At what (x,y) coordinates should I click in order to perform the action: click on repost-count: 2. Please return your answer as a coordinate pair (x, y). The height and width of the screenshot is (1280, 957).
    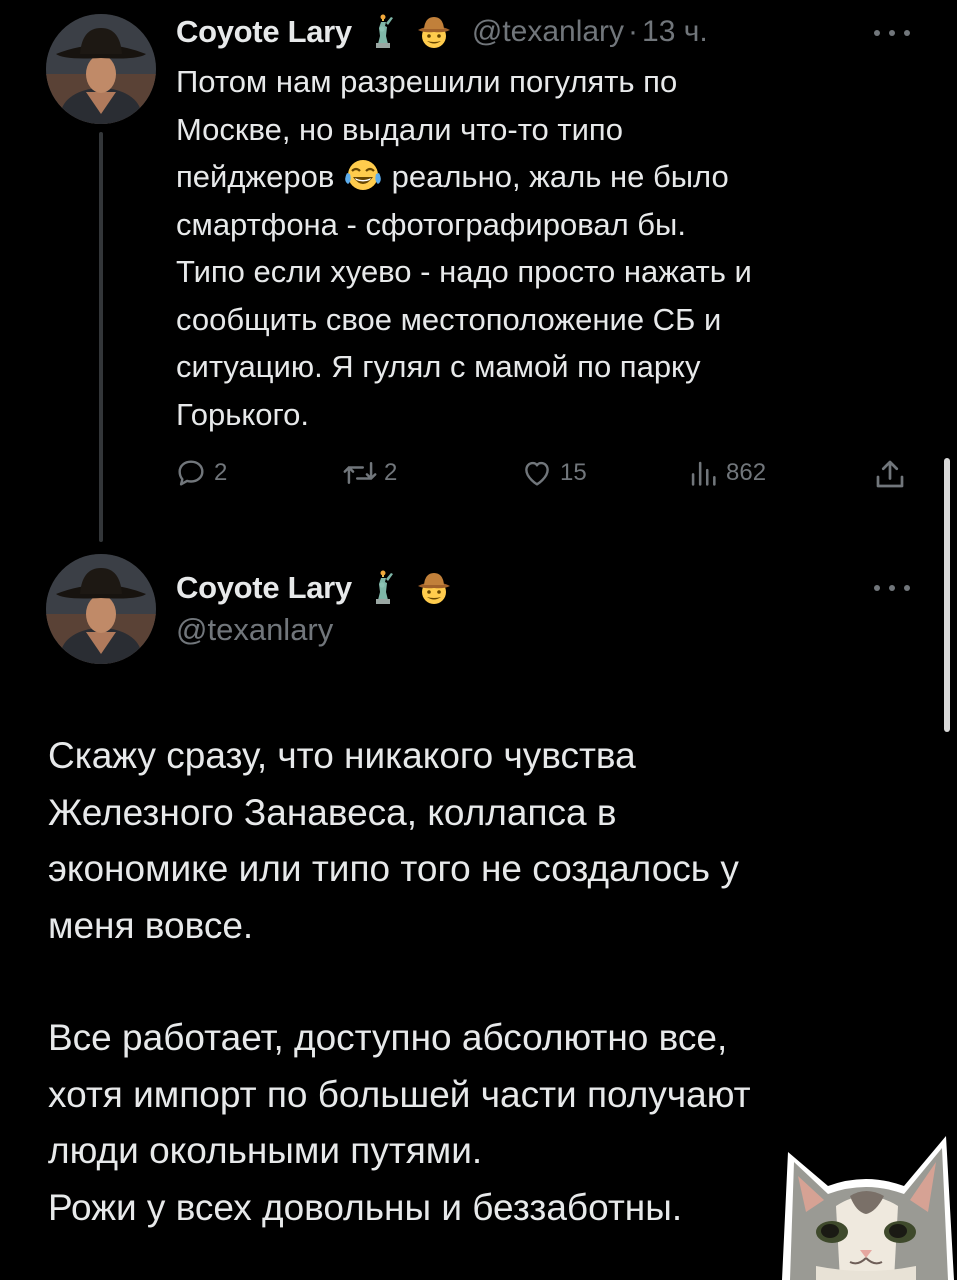
    Looking at the image, I should click on (391, 472).